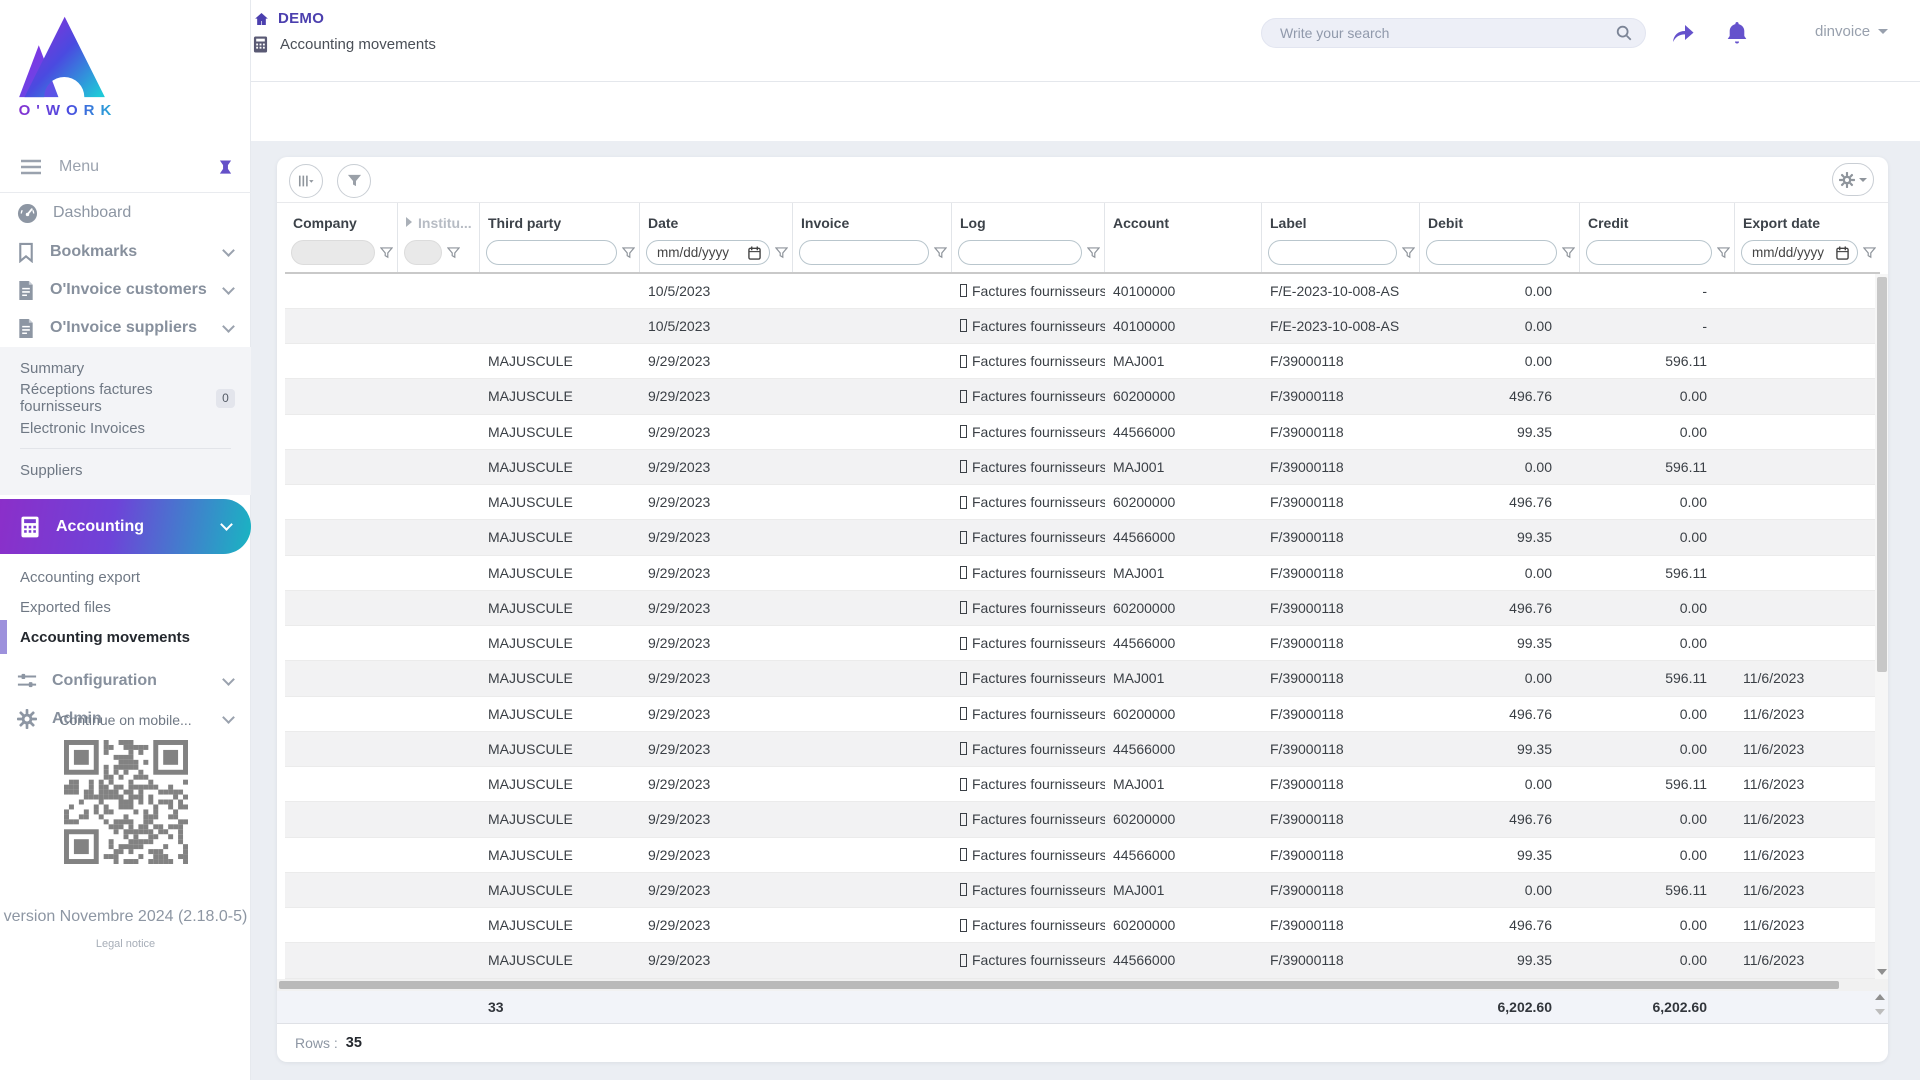 The image size is (1920, 1080). I want to click on cell-invoice, so click(872, 678).